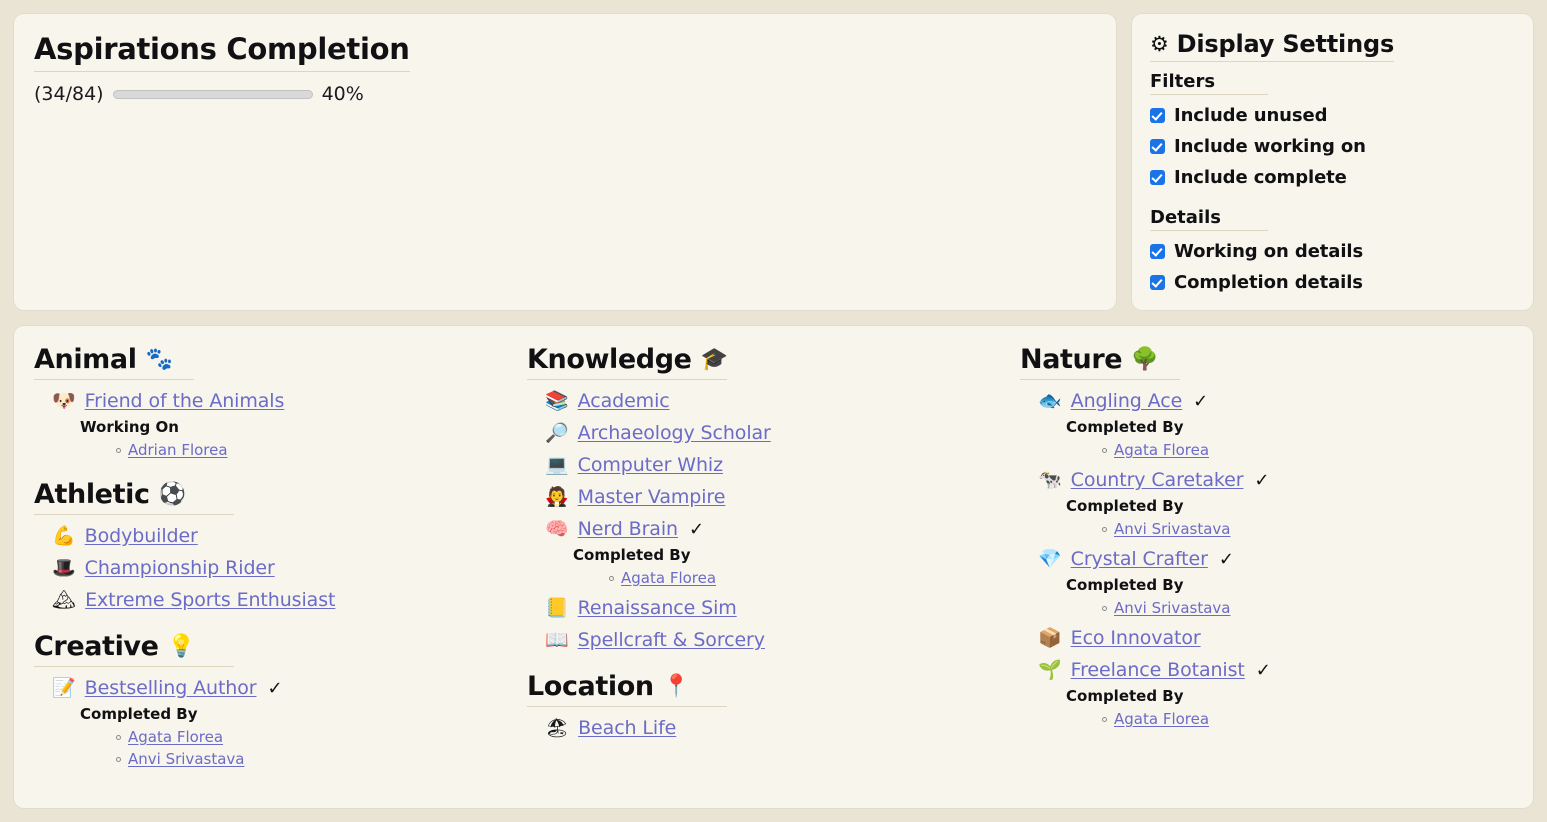  Describe the element at coordinates (1139, 559) in the screenshot. I see `aspiration-link: Crystal Crafter` at that location.